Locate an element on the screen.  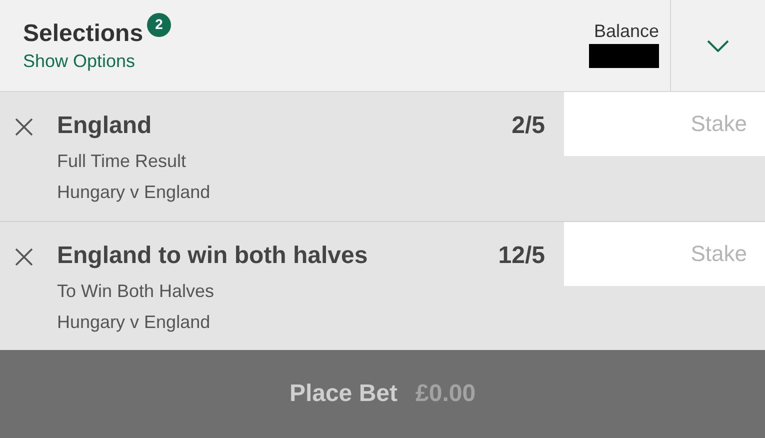
chevron-down-icon is located at coordinates (718, 46).